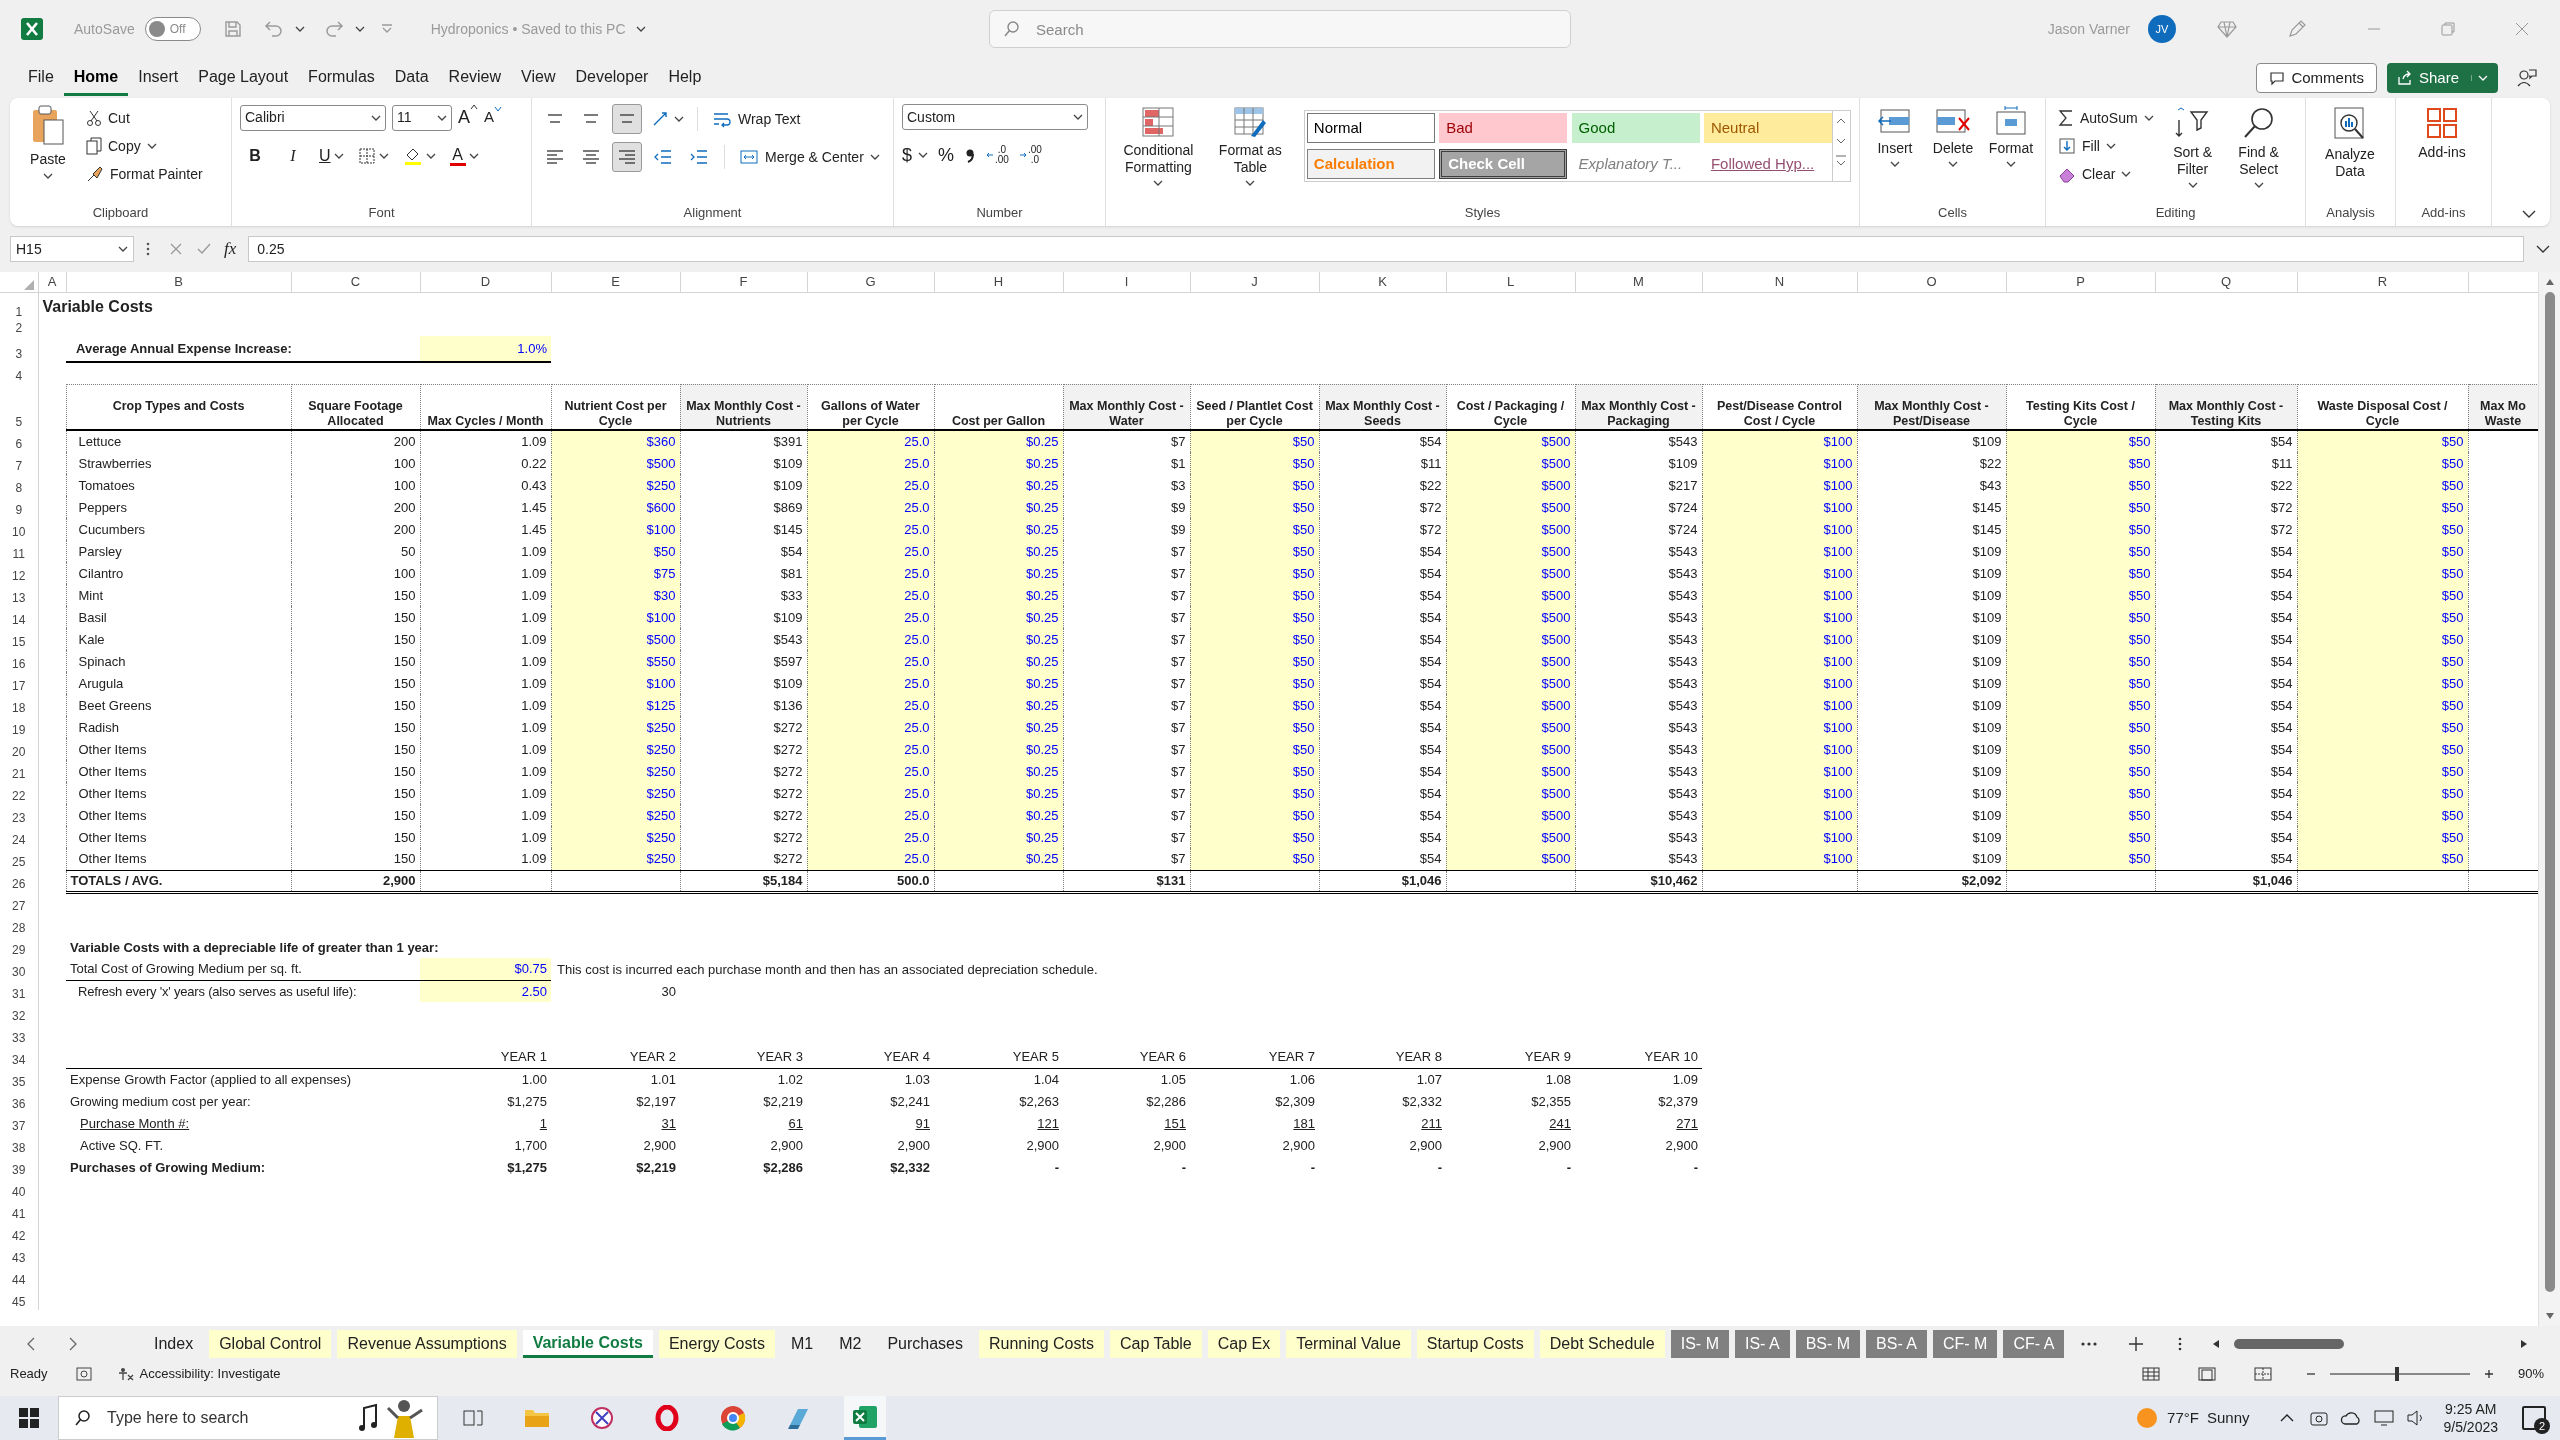 Image resolution: width=2560 pixels, height=1440 pixels. I want to click on cell-style-swatch: Neutral, so click(1767, 128).